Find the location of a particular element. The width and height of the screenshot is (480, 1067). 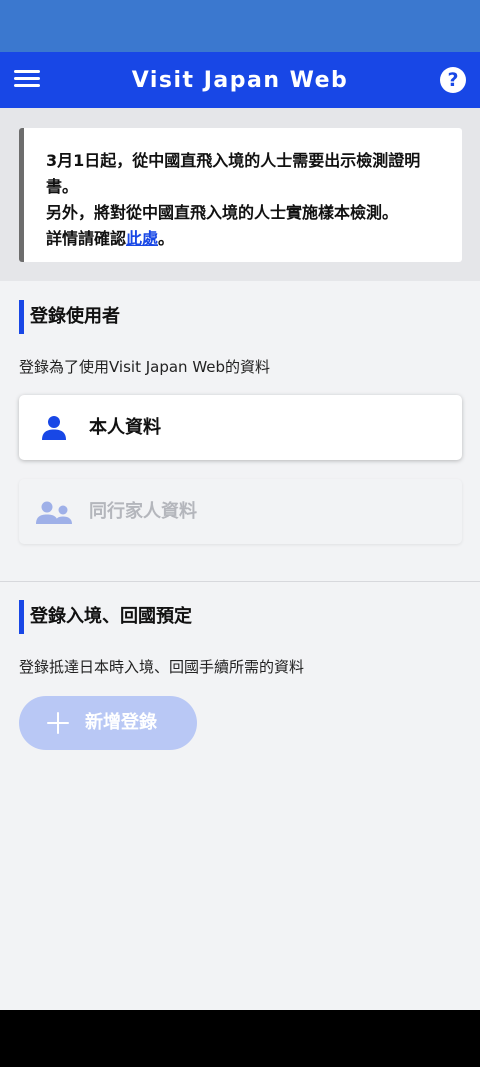

section-divider is located at coordinates (240, 581).